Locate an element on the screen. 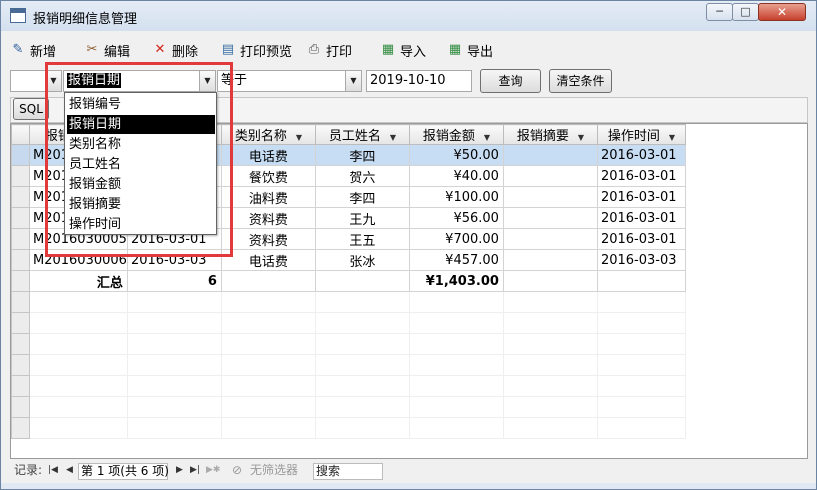  operator-combo: 等于 ▼ is located at coordinates (289, 81).